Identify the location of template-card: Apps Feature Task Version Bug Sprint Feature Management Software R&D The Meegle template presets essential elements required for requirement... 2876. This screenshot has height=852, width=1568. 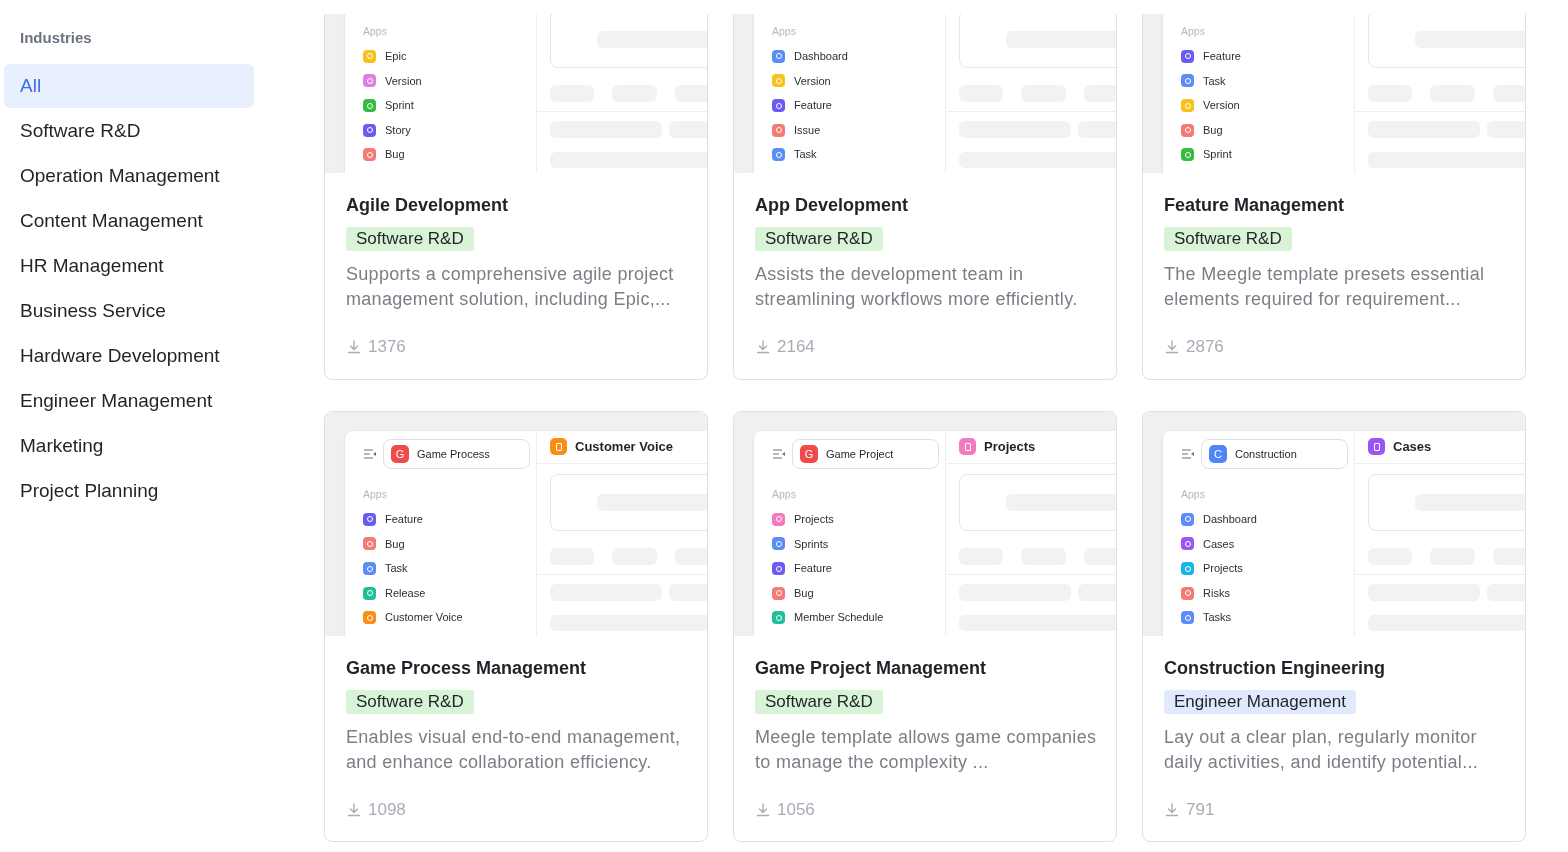
(1334, 197).